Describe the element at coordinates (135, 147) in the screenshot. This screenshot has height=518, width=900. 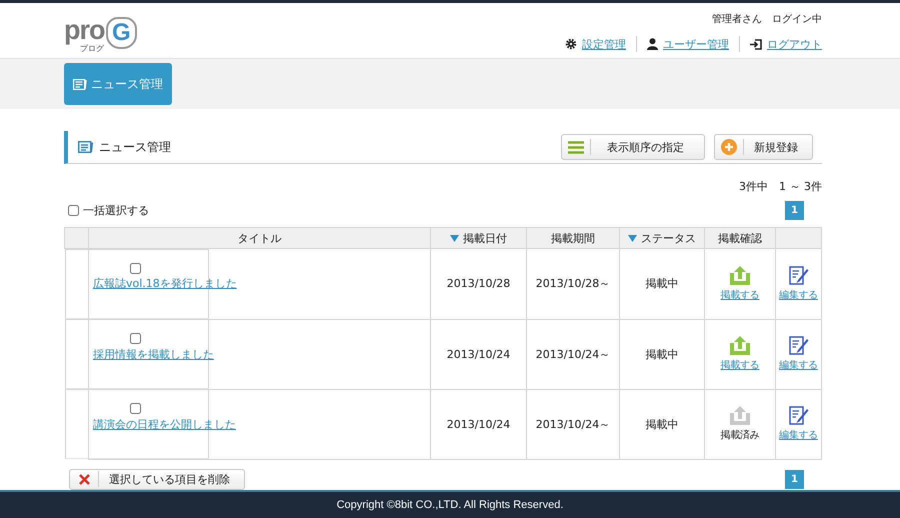
I see `section-title: ニュース管理` at that location.